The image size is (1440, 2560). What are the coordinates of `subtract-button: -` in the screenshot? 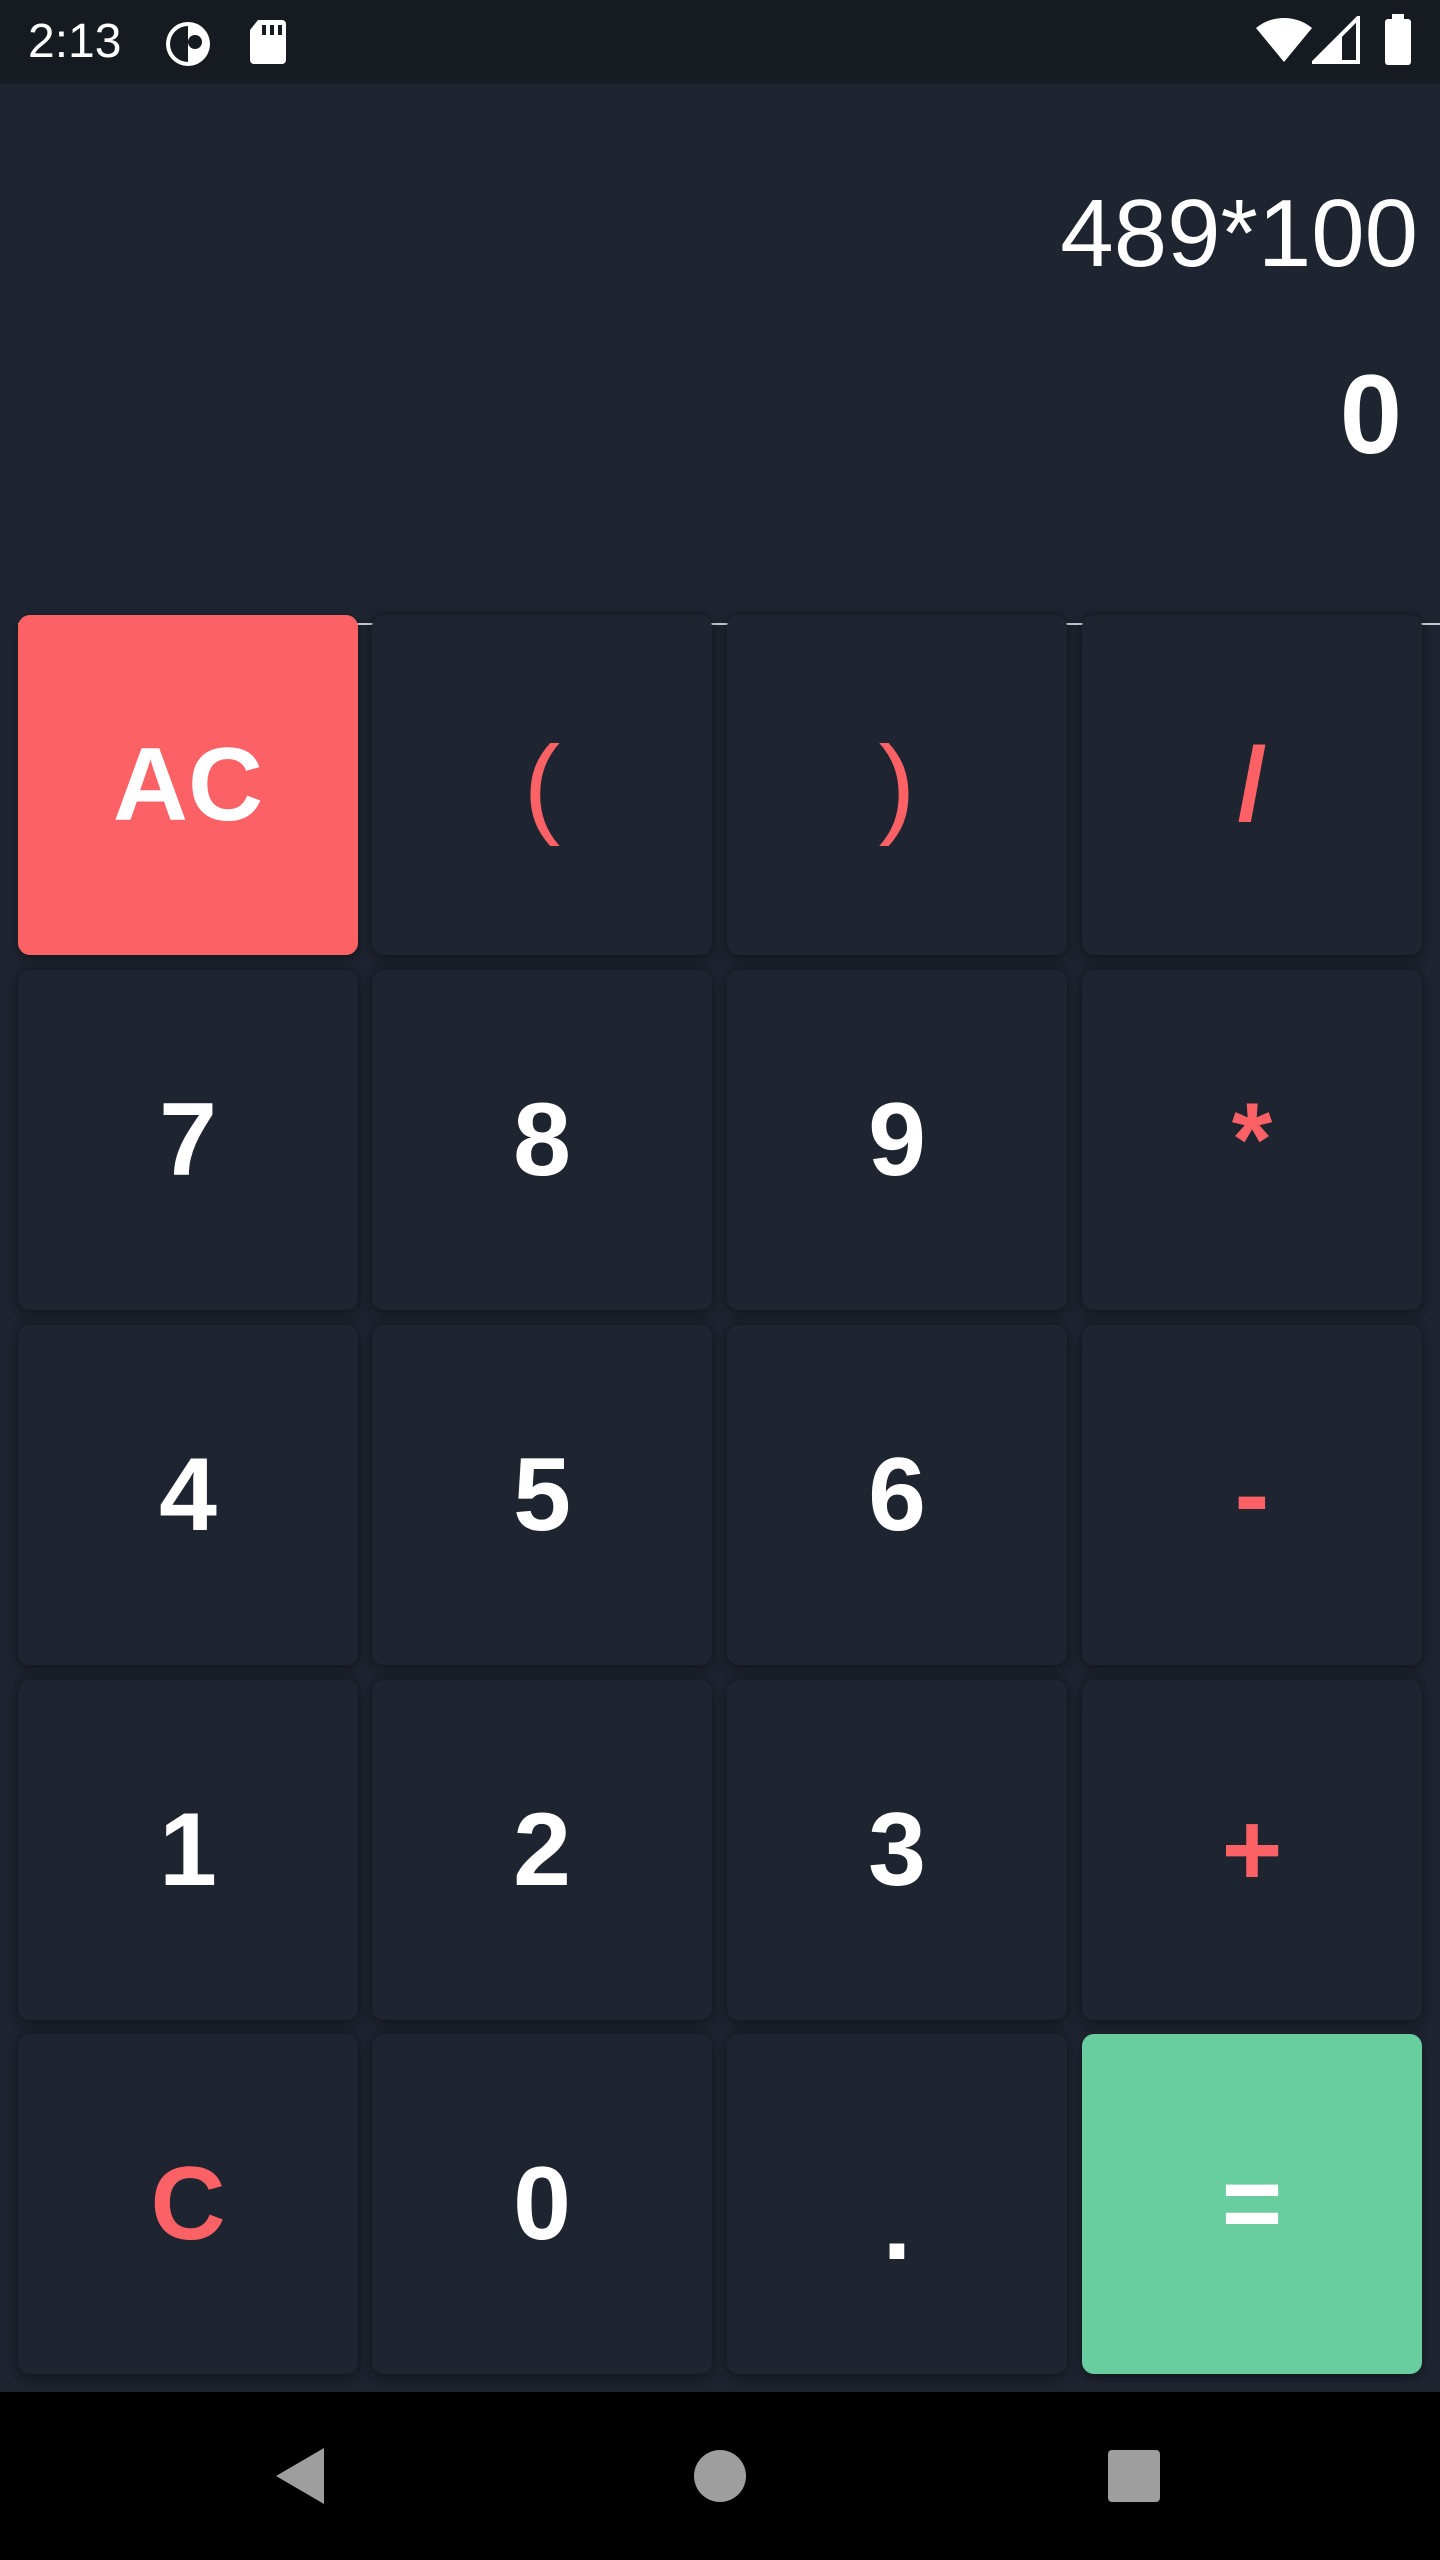 It's located at (1252, 1495).